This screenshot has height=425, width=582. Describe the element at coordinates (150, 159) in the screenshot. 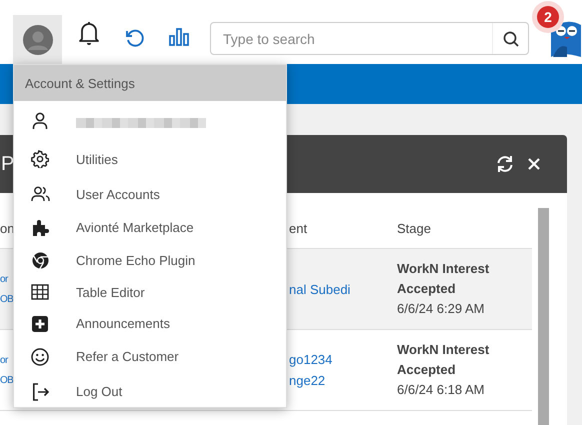

I see `menu-item: Utilities` at that location.